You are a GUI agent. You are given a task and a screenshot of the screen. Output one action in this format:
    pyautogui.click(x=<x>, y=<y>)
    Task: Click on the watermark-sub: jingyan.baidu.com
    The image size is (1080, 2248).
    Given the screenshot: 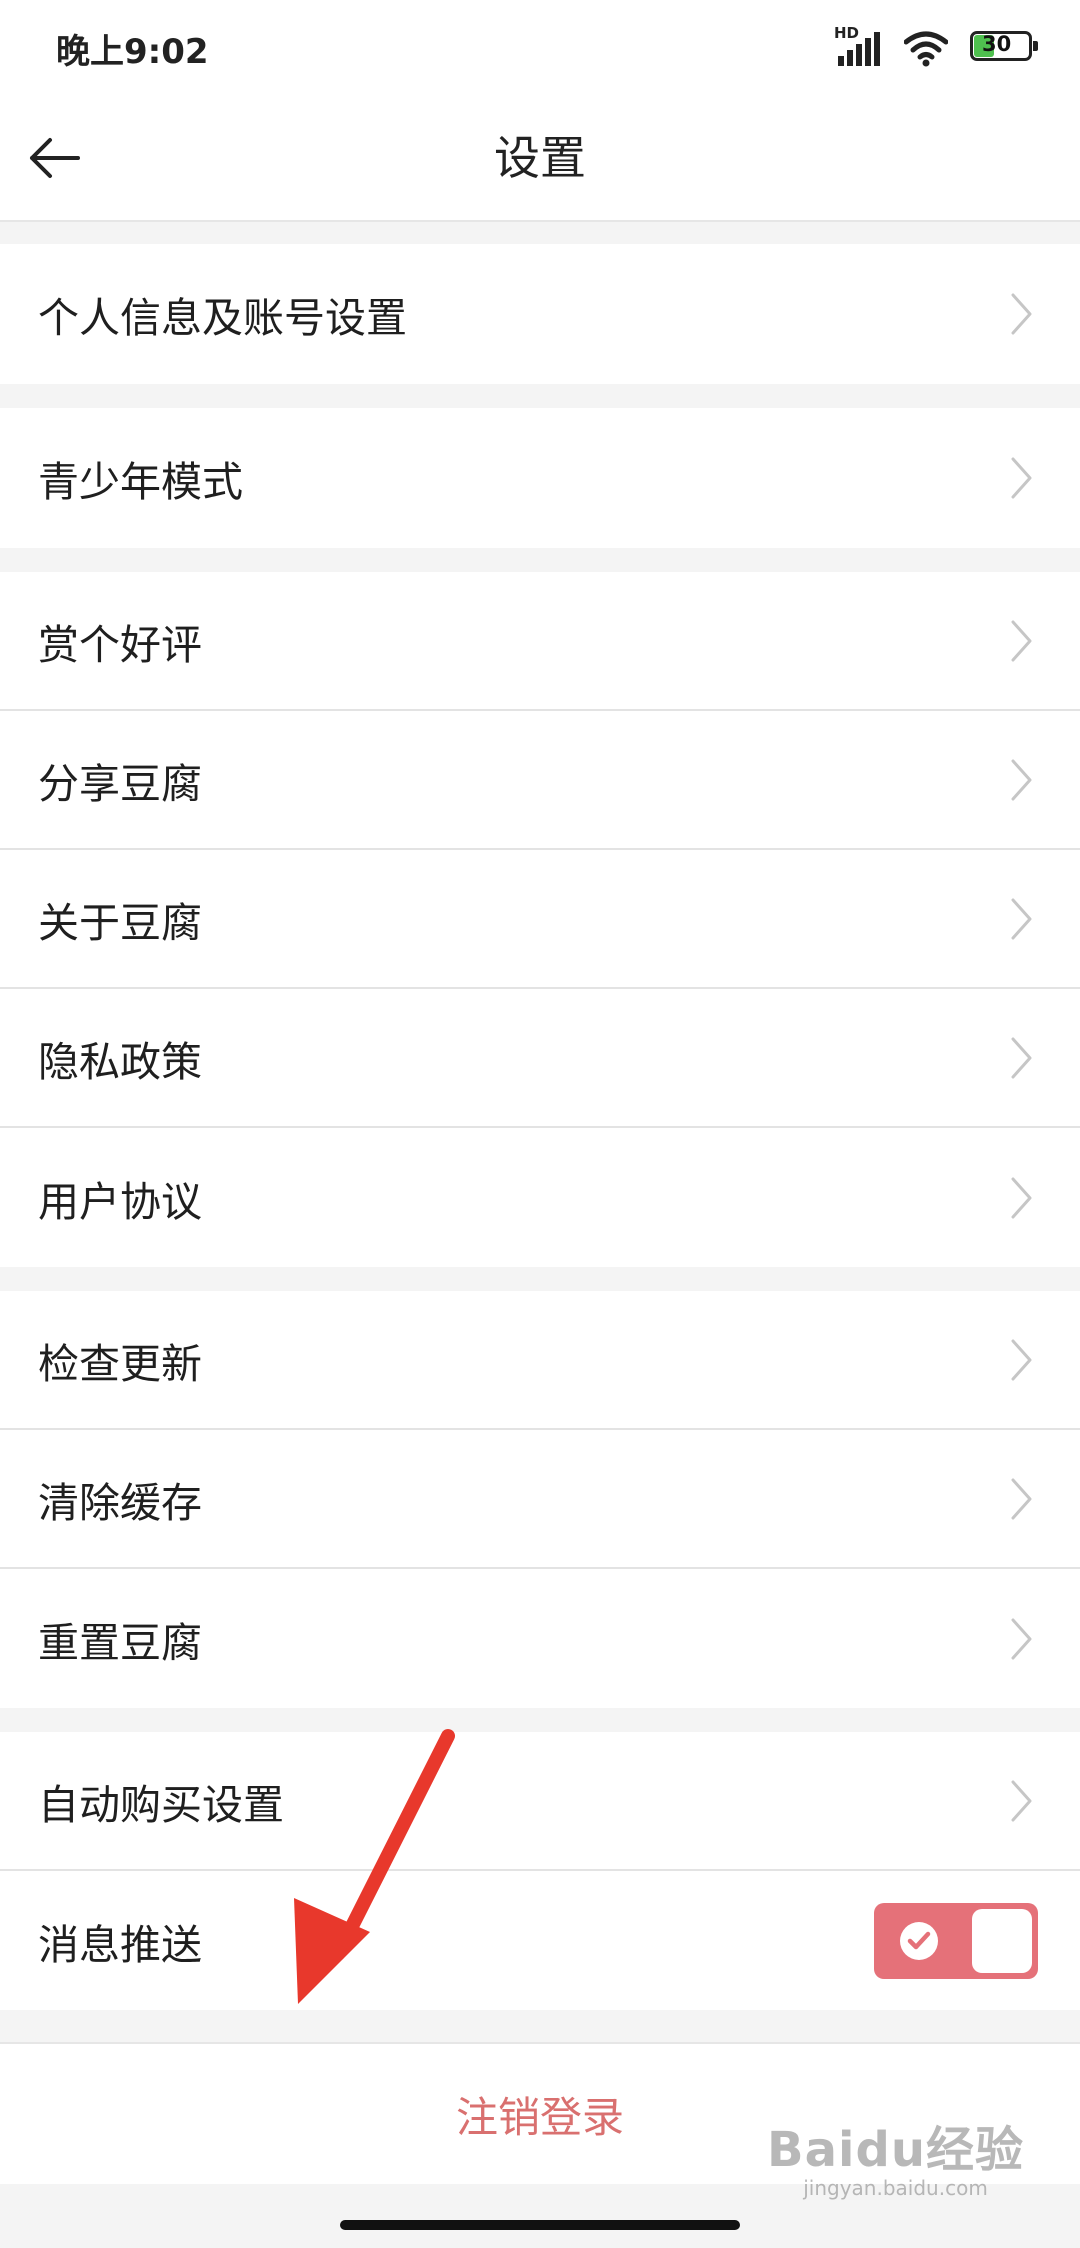 What is the action you would take?
    pyautogui.click(x=895, y=2188)
    